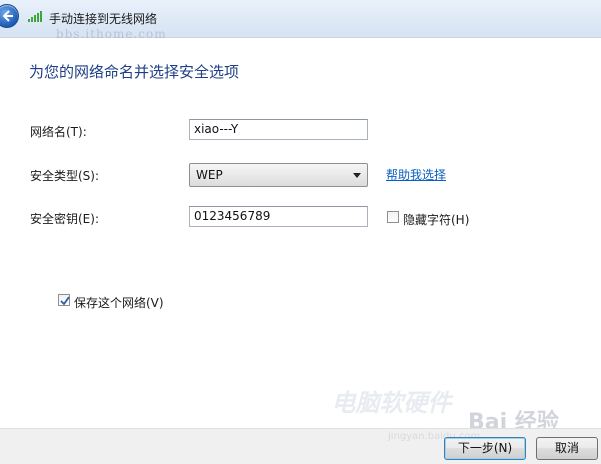 Image resolution: width=601 pixels, height=464 pixels. I want to click on window-title: 手动连接到无线网络, so click(103, 19).